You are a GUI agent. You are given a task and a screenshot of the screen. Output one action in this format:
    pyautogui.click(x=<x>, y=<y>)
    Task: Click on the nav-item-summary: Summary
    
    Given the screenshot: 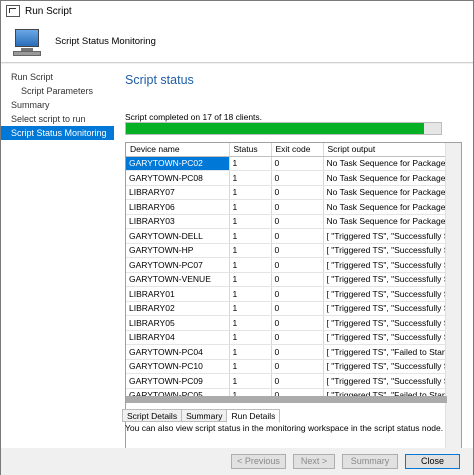 What is the action you would take?
    pyautogui.click(x=57, y=105)
    